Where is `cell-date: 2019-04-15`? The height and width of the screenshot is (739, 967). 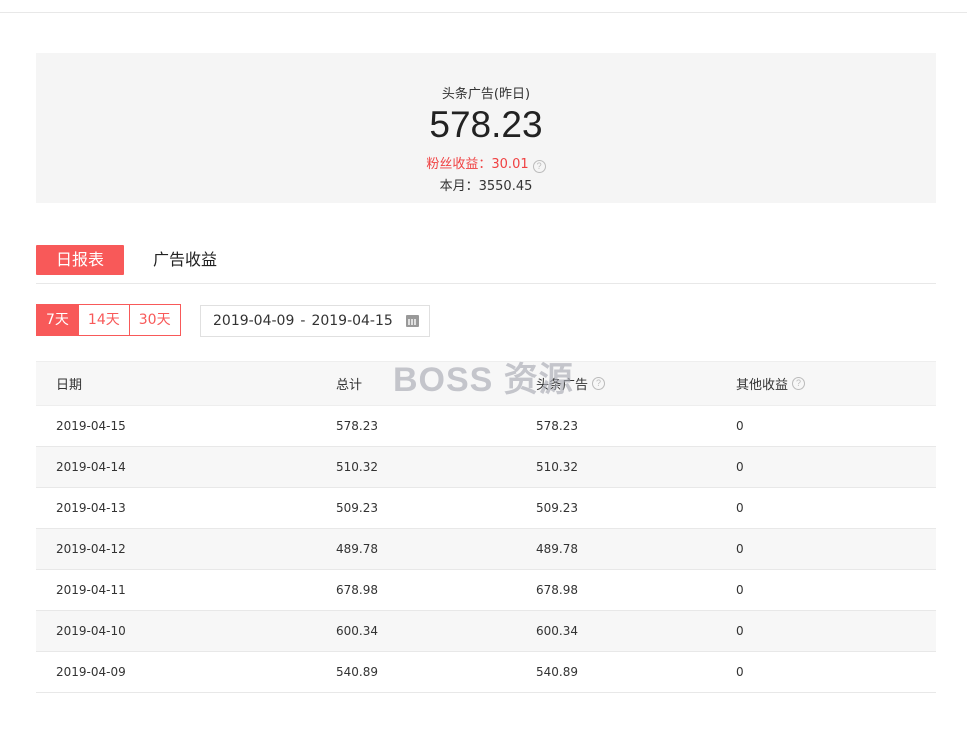
cell-date: 2019-04-15 is located at coordinates (91, 426).